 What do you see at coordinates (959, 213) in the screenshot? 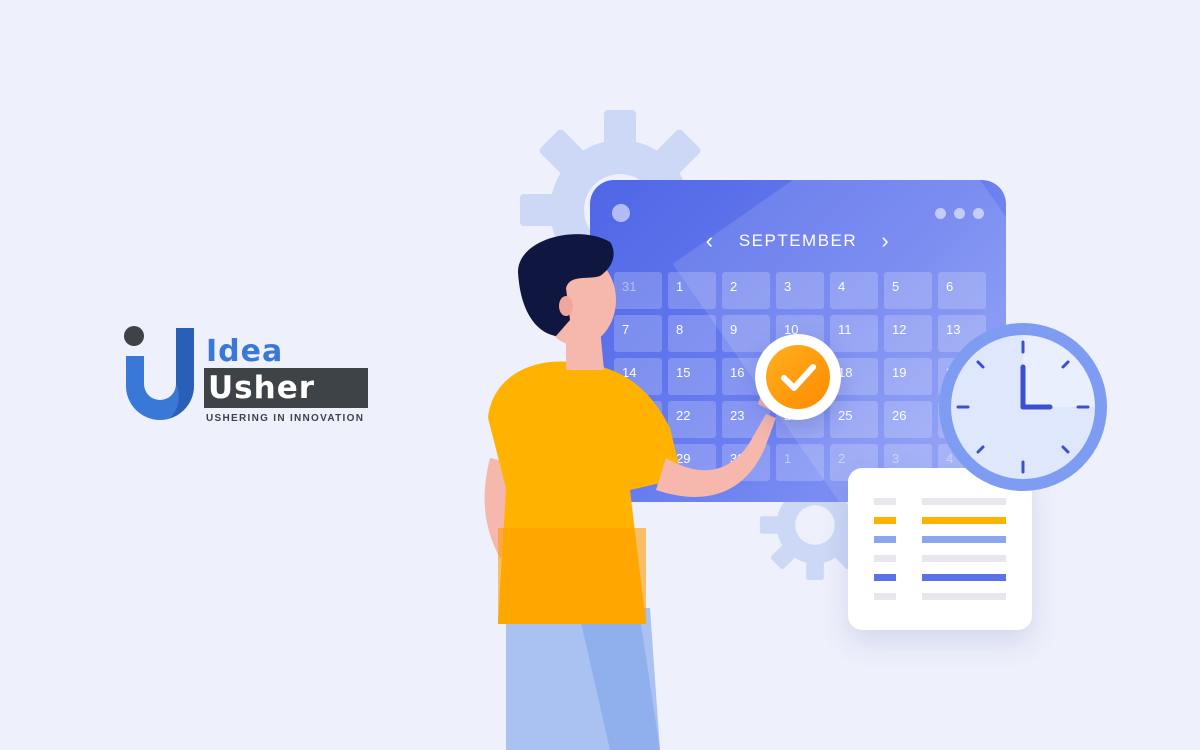
I see `more-options-icon` at bounding box center [959, 213].